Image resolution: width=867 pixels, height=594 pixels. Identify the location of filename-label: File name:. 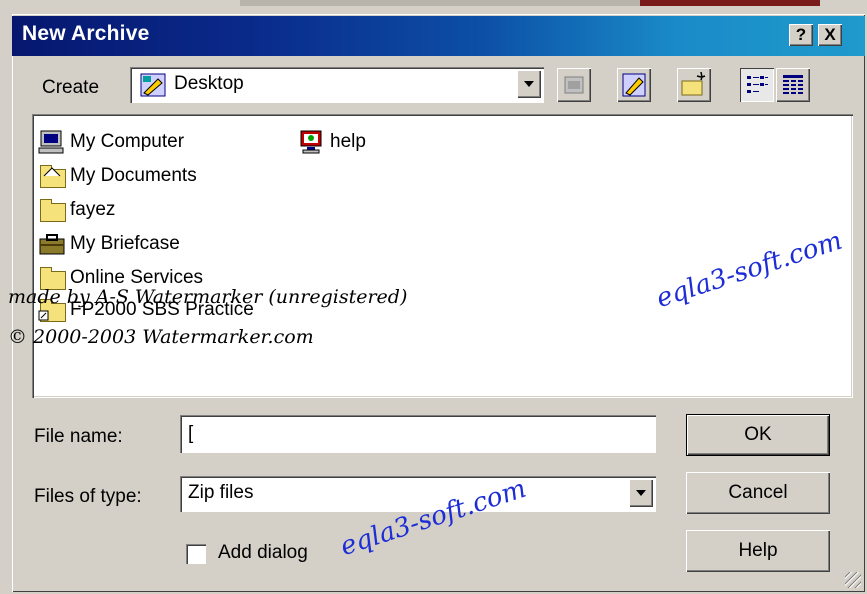
(78, 437).